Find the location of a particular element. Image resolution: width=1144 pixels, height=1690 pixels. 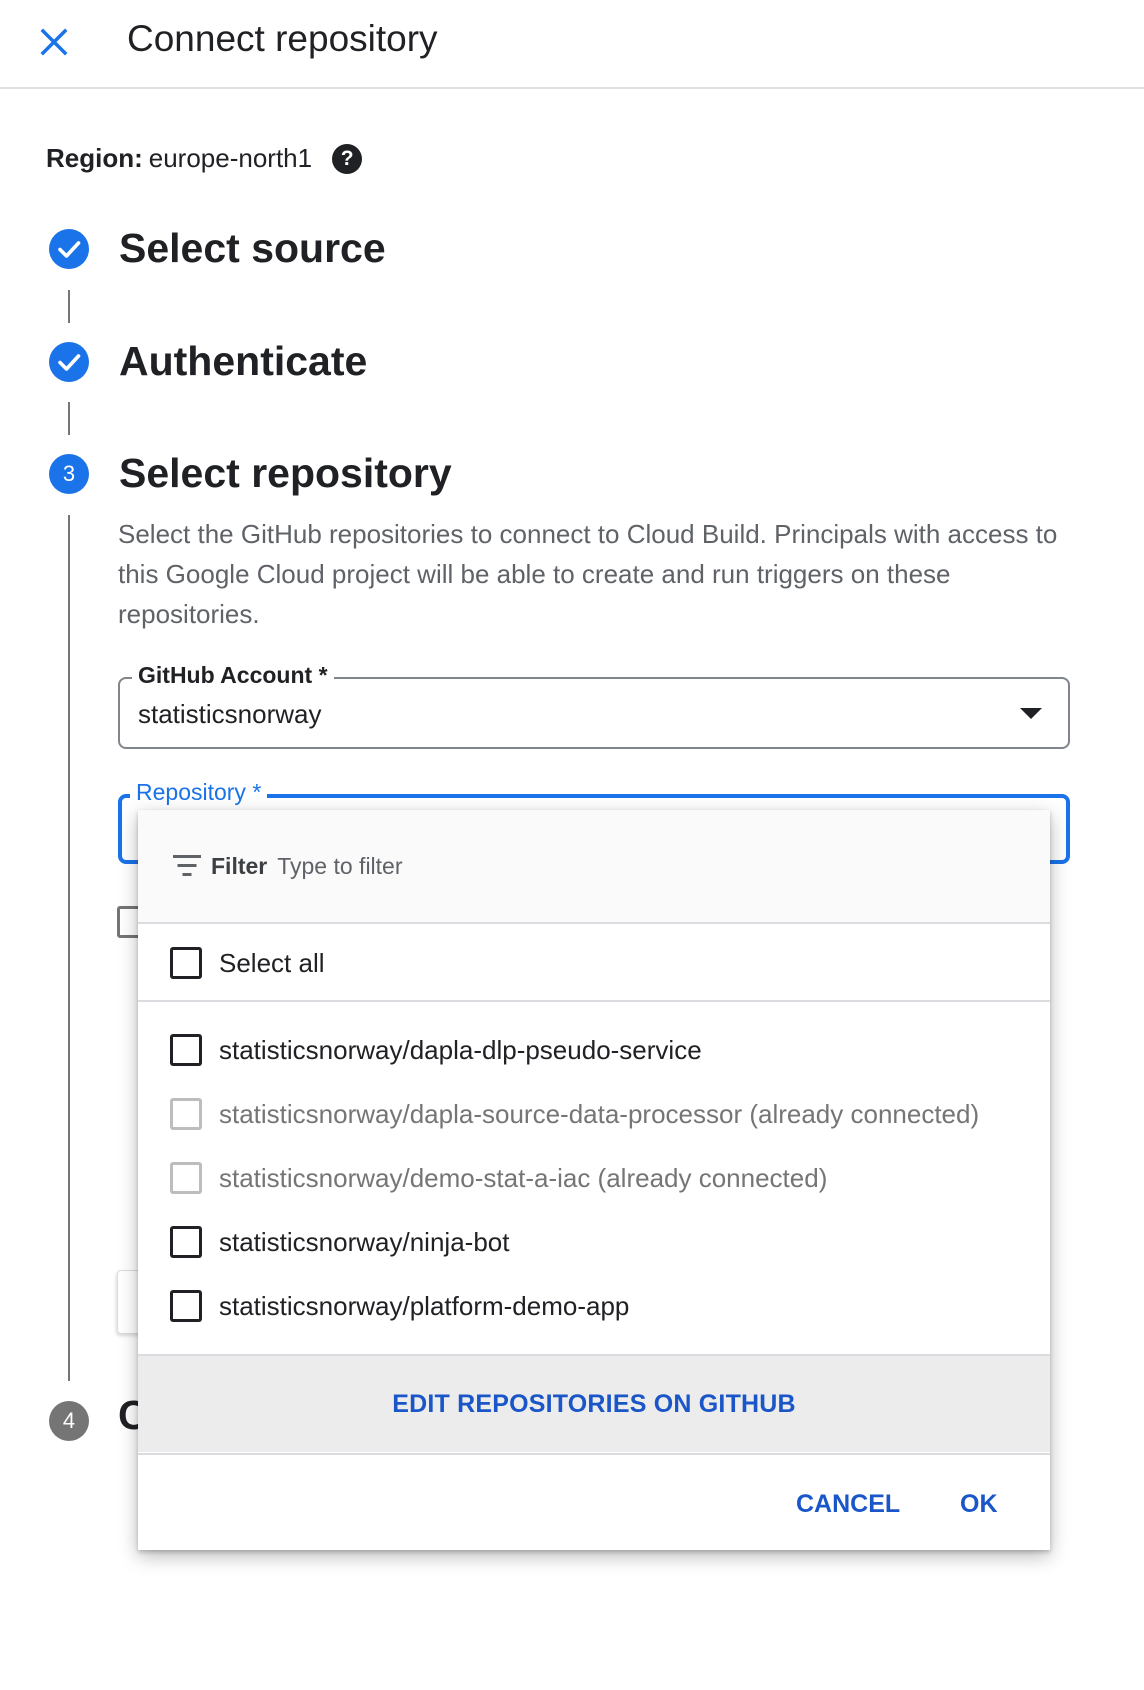

dropdown-arrow-icon is located at coordinates (1031, 713).